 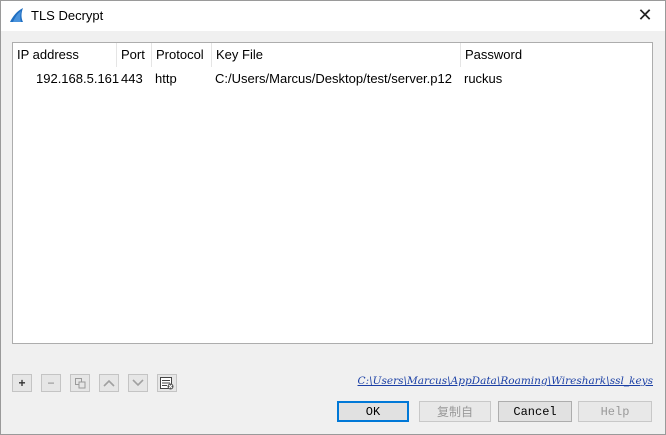 What do you see at coordinates (336, 55) in the screenshot?
I see `column-header-key-file: Key File` at bounding box center [336, 55].